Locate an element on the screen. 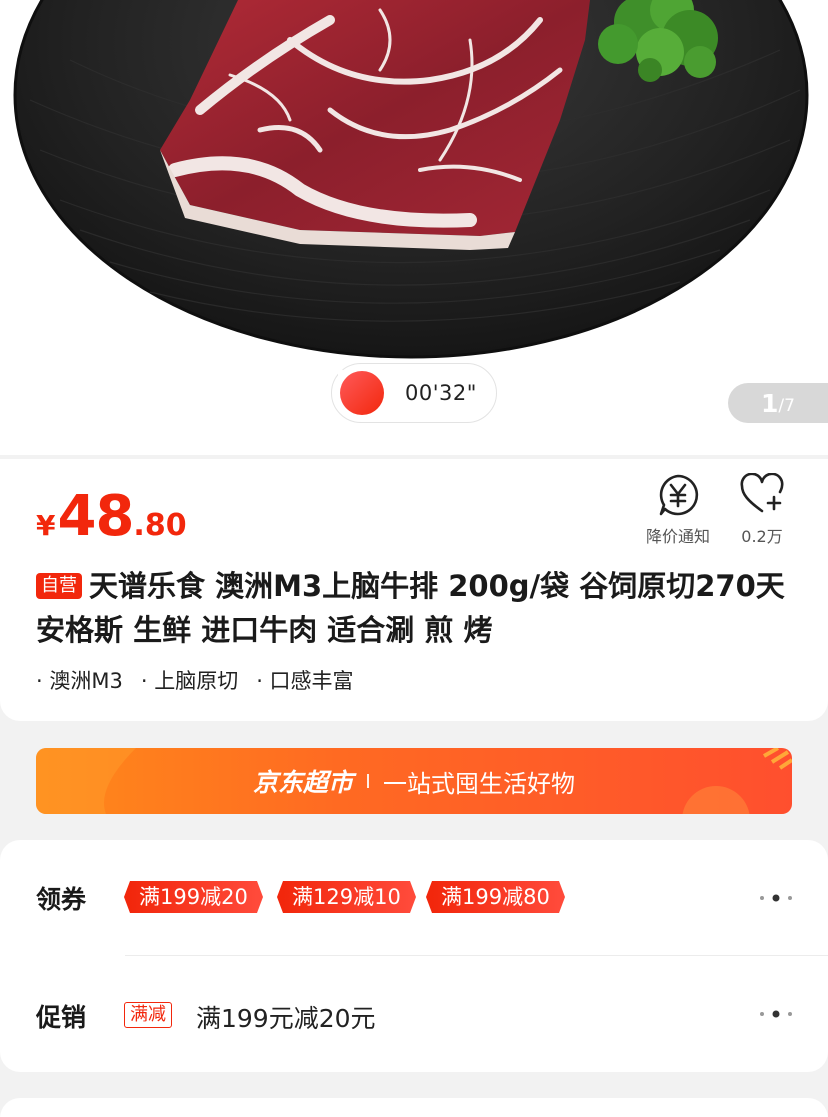 The width and height of the screenshot is (828, 1117). banner-slogan: 一站式囤生活好物 is located at coordinates (479, 783).